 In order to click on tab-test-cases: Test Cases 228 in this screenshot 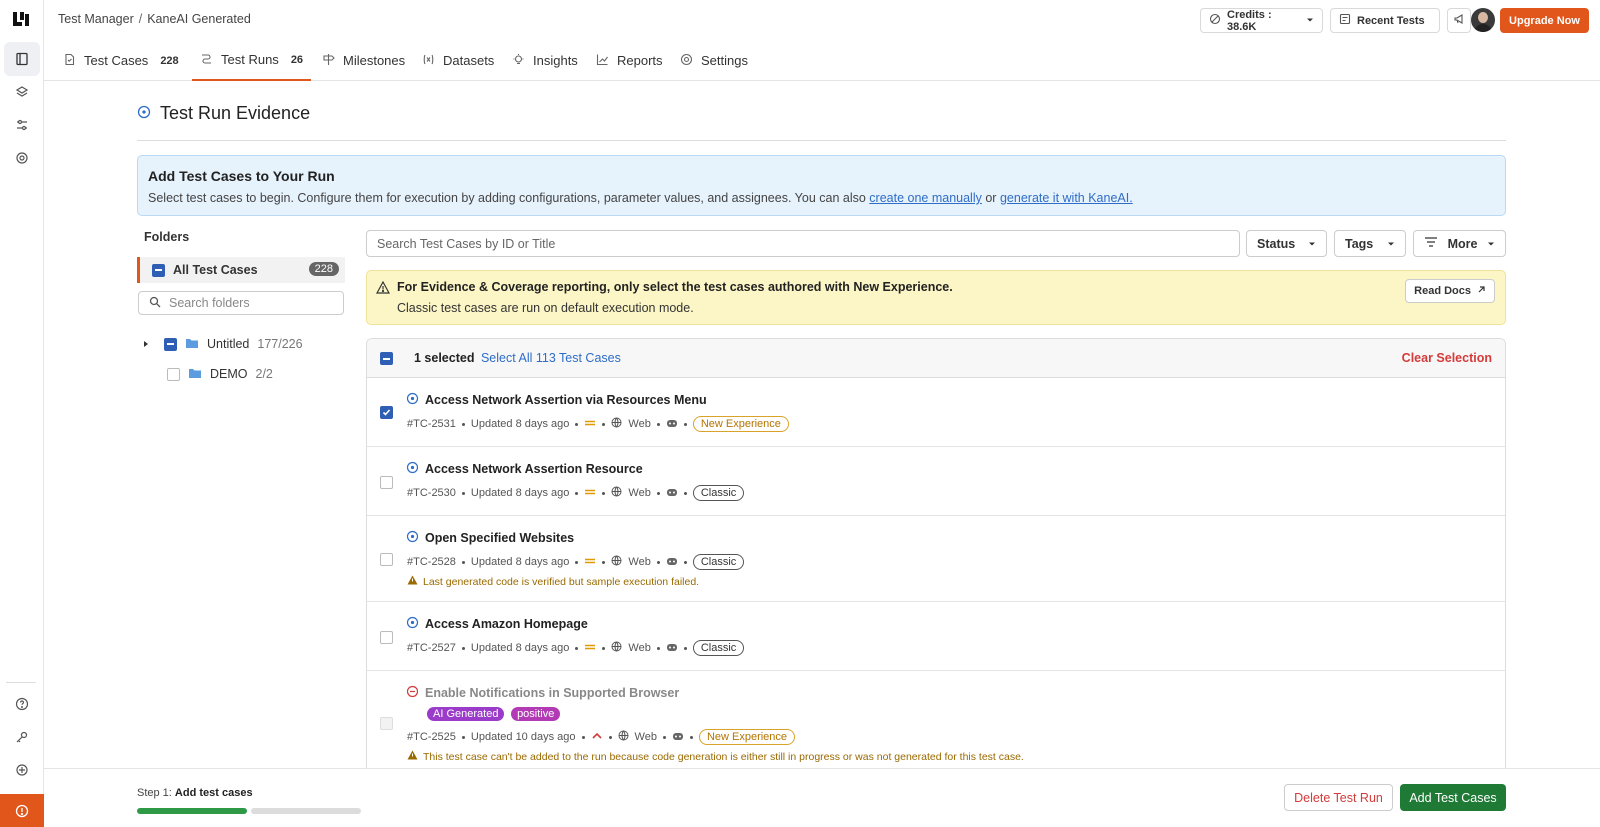, I will do `click(121, 60)`.